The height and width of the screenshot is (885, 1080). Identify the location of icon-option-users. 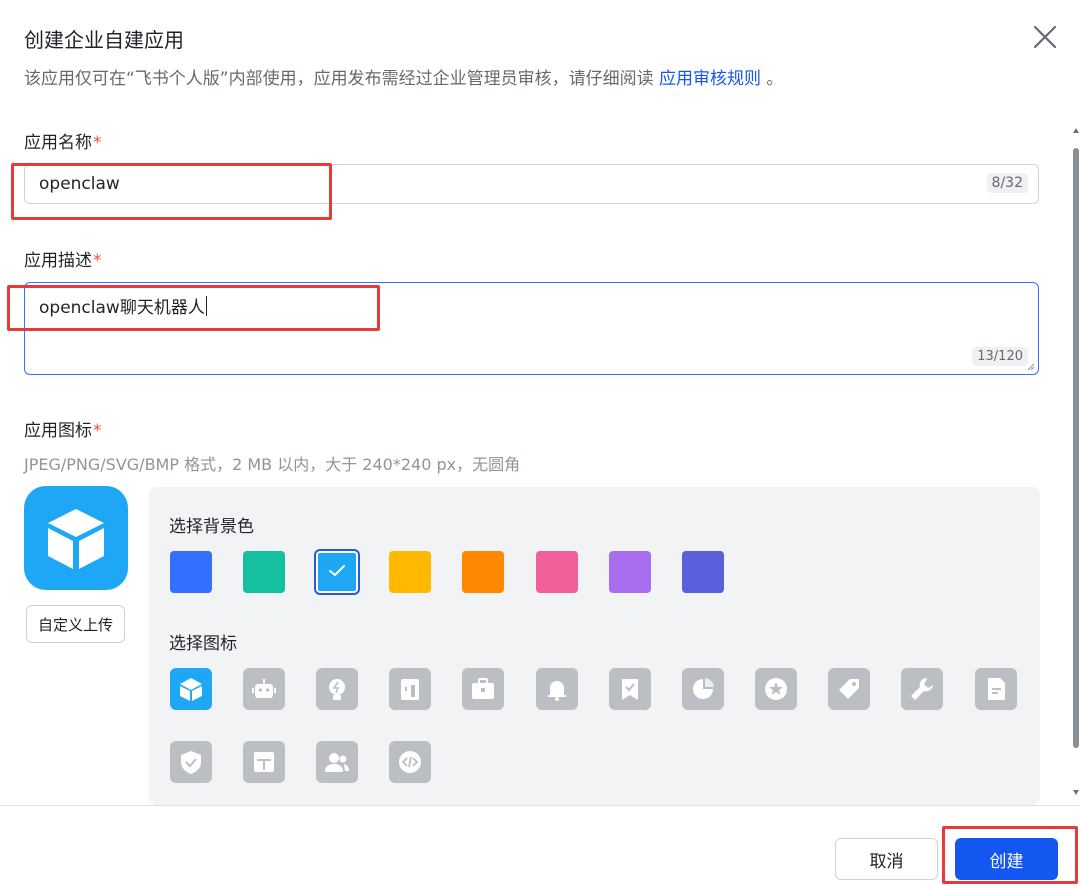
(337, 762).